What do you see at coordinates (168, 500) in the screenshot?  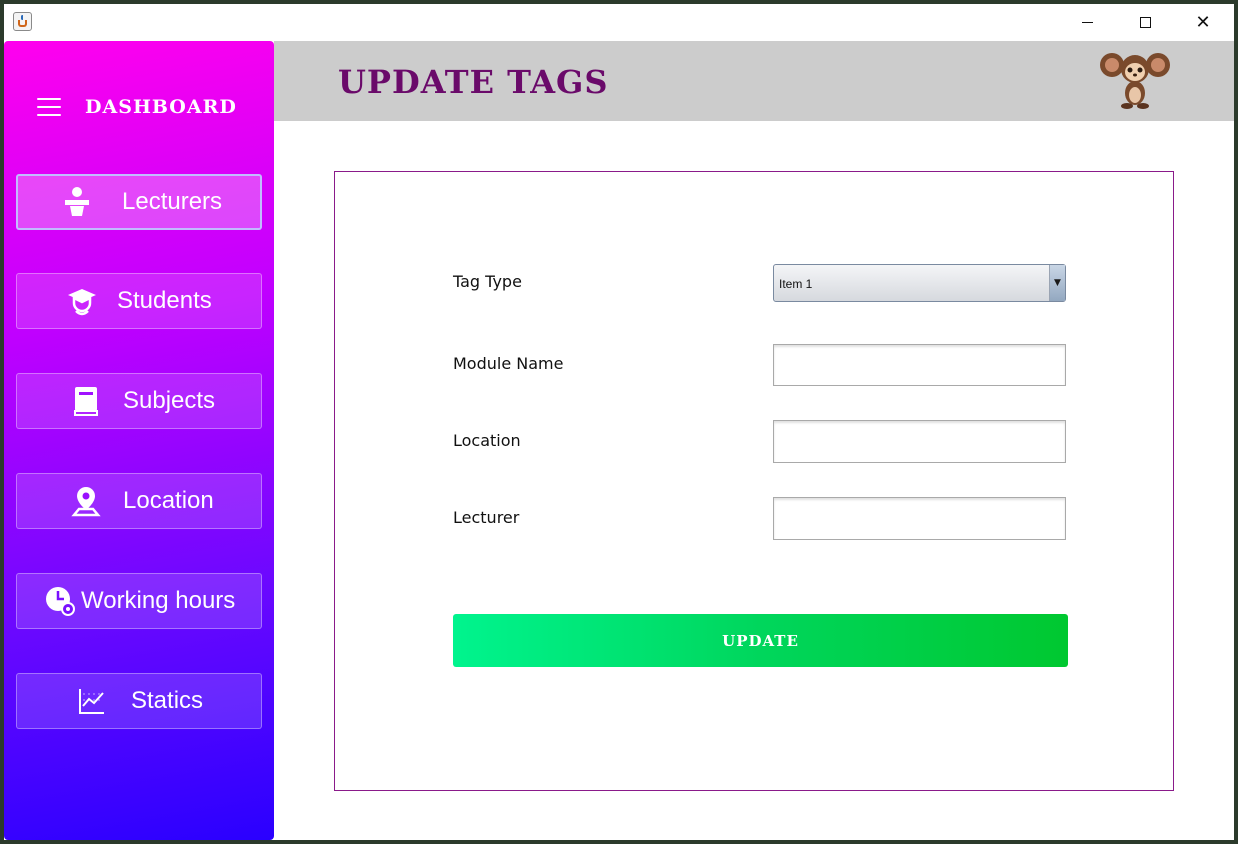 I see `sidebar-item-label: Location` at bounding box center [168, 500].